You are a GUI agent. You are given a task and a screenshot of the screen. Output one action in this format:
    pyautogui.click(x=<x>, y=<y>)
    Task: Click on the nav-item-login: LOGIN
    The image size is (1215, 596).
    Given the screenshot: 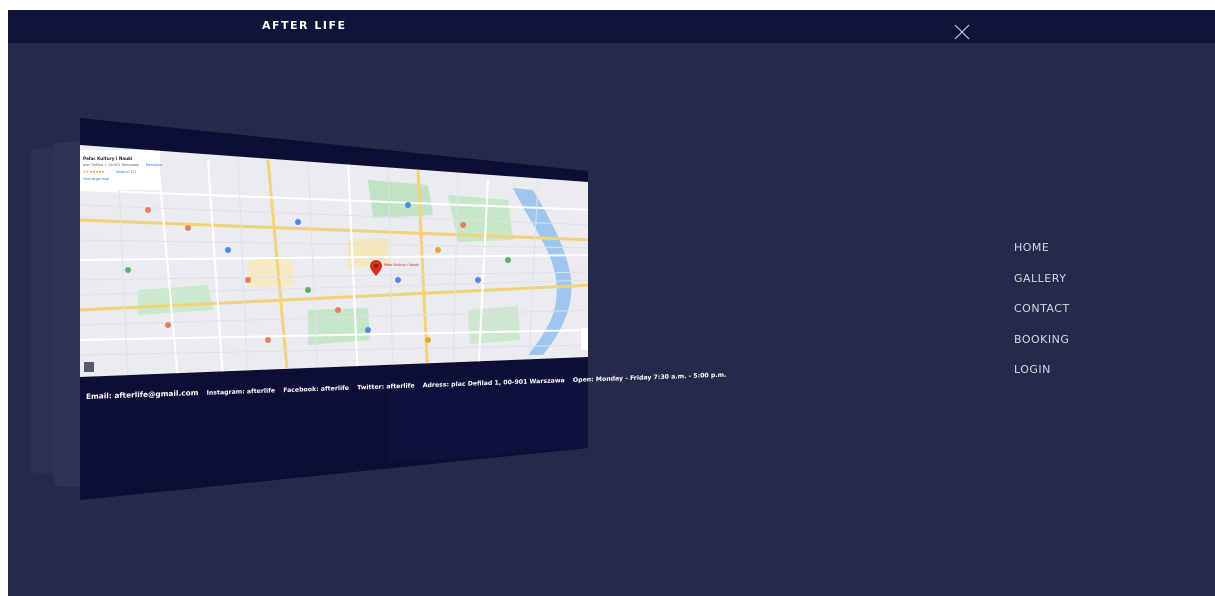 What is the action you would take?
    pyautogui.click(x=1042, y=378)
    